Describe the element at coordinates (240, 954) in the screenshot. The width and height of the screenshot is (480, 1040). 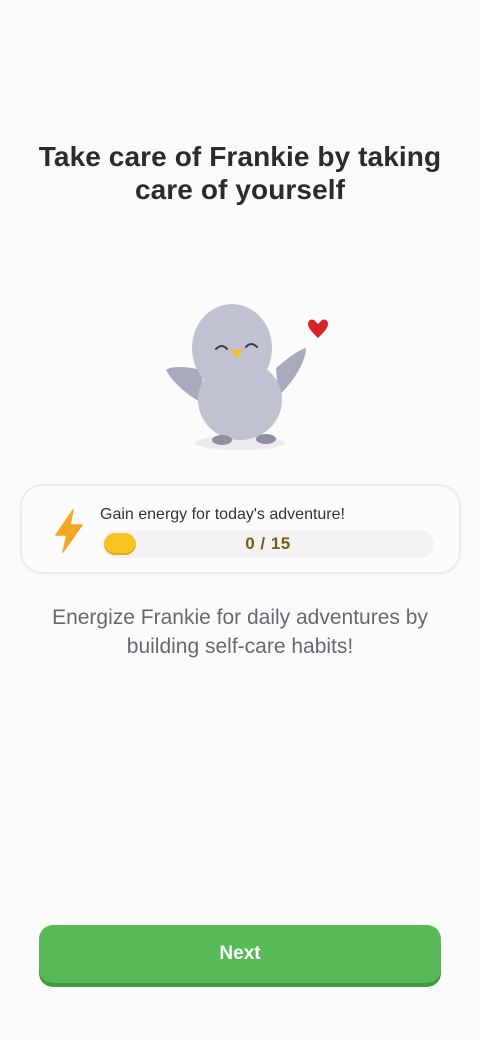
I see `next-button: Next` at that location.